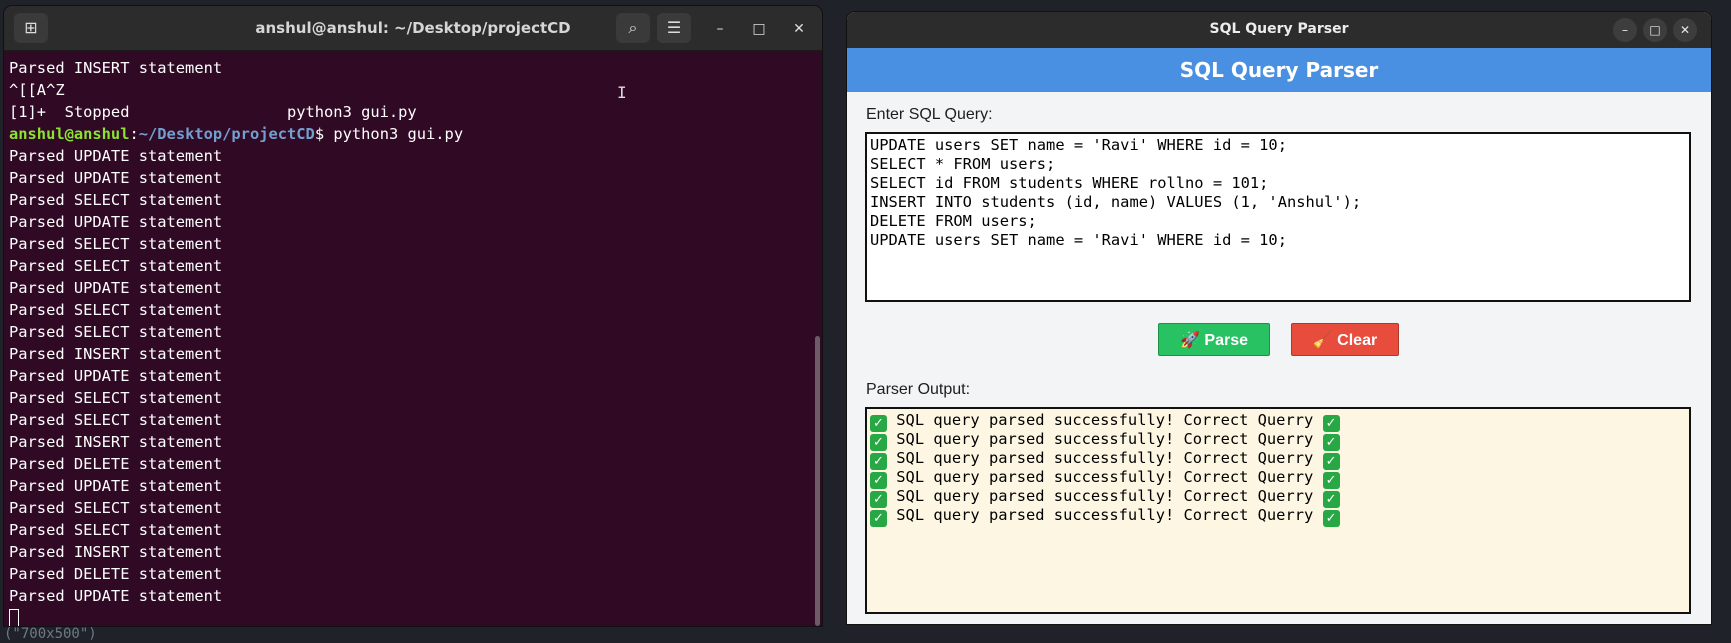 The width and height of the screenshot is (1731, 643). Describe the element at coordinates (674, 28) in the screenshot. I see `hamburger-menu-icon: ☰` at that location.